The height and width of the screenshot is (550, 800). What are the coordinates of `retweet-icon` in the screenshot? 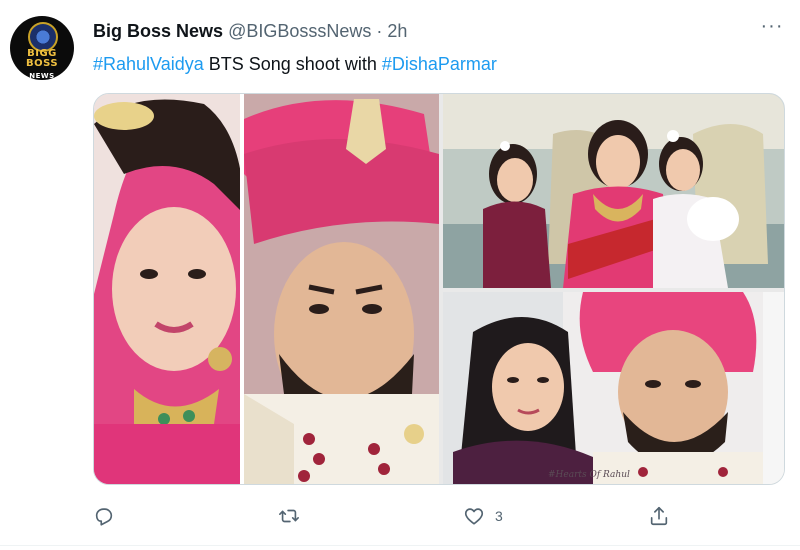 It's located at (289, 516).